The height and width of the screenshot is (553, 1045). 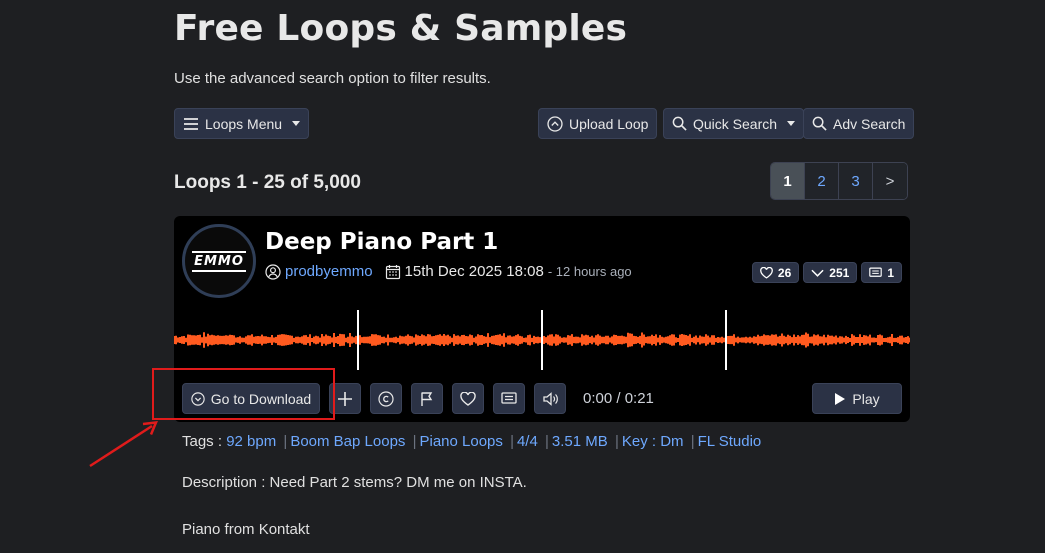 I want to click on copyright-button, so click(x=386, y=398).